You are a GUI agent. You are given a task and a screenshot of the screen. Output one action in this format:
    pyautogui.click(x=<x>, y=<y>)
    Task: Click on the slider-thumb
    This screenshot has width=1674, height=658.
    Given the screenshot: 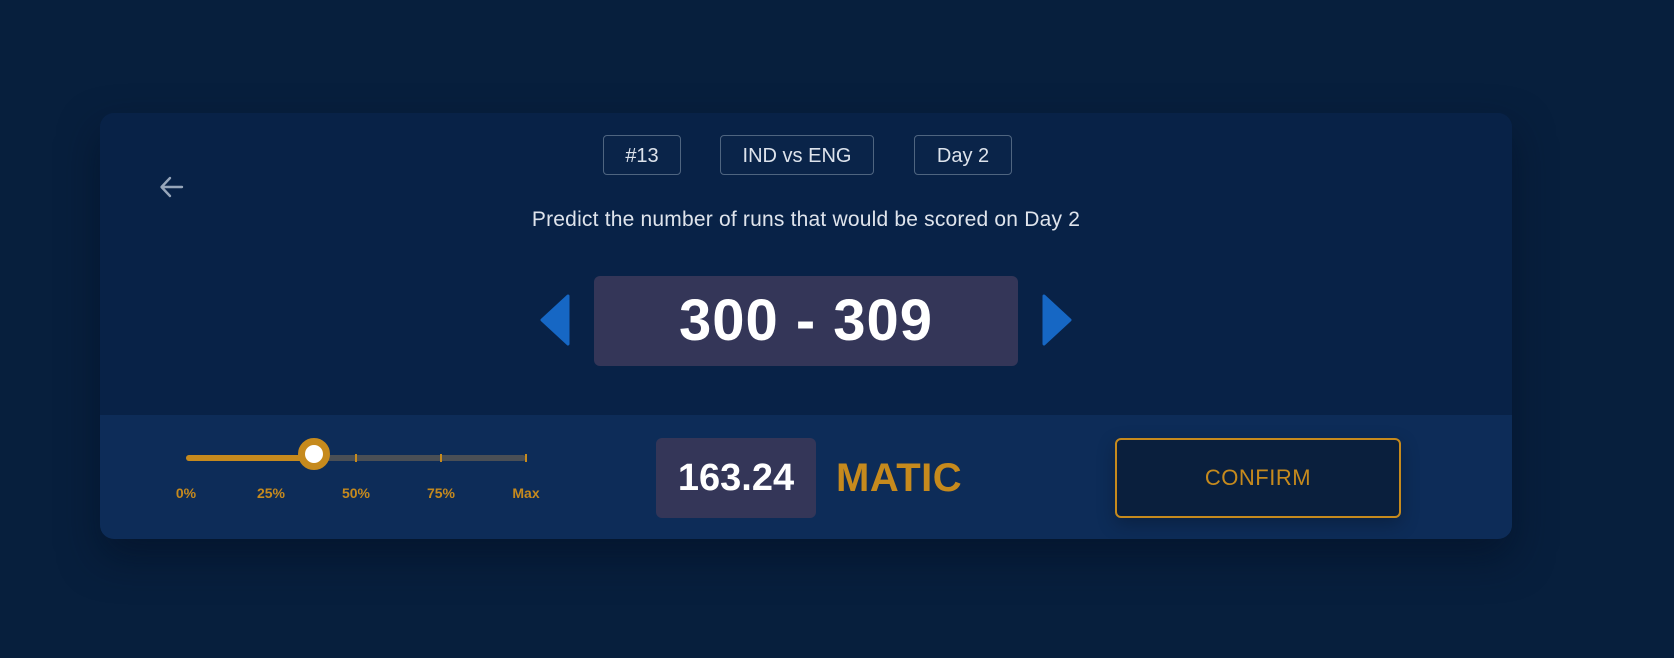 What is the action you would take?
    pyautogui.click(x=313, y=454)
    